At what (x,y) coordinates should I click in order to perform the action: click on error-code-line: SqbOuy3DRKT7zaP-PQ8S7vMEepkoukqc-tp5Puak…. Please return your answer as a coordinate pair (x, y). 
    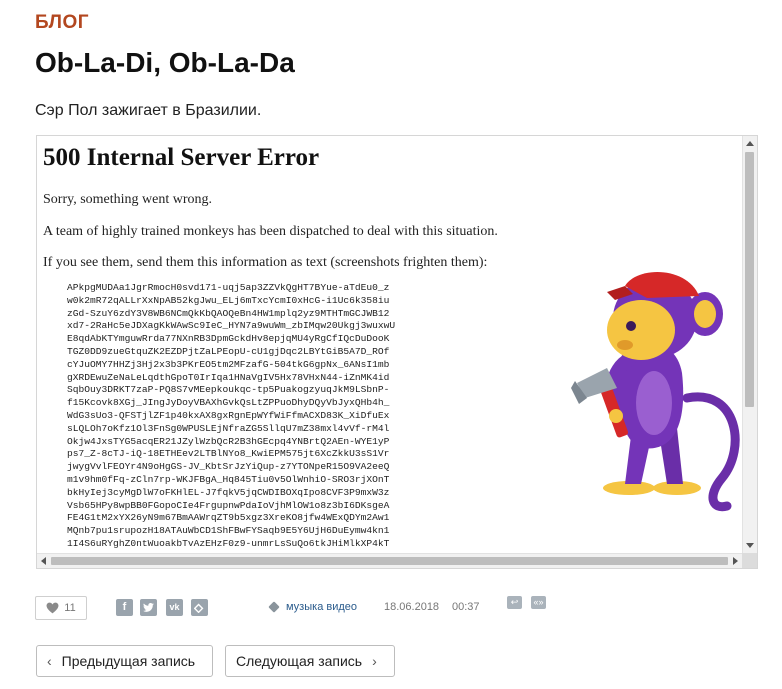
    Looking at the image, I should click on (228, 390).